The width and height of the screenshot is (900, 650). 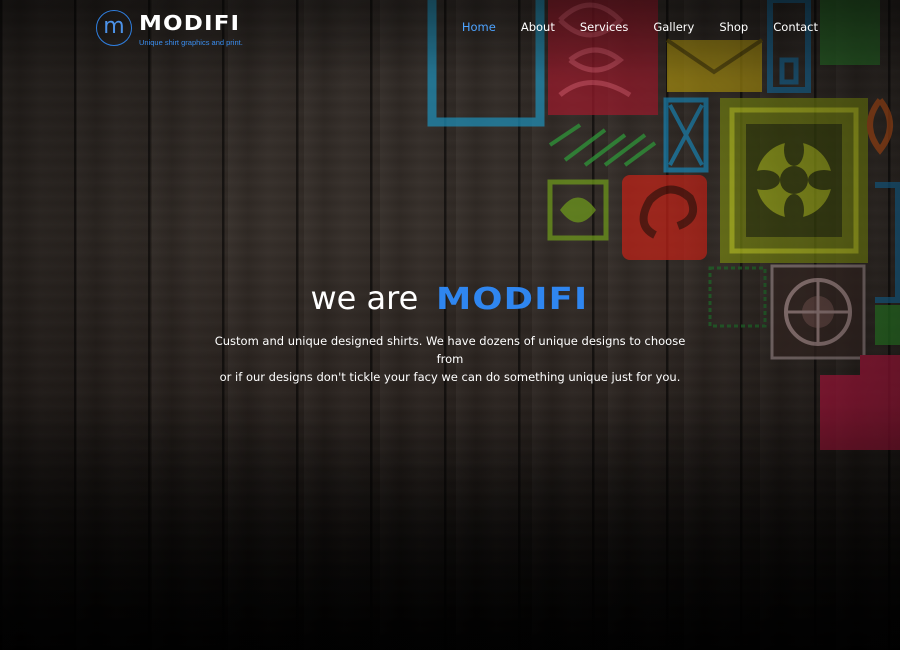 What do you see at coordinates (191, 42) in the screenshot?
I see `logo-tagline: Unique shirt graphics and print.` at bounding box center [191, 42].